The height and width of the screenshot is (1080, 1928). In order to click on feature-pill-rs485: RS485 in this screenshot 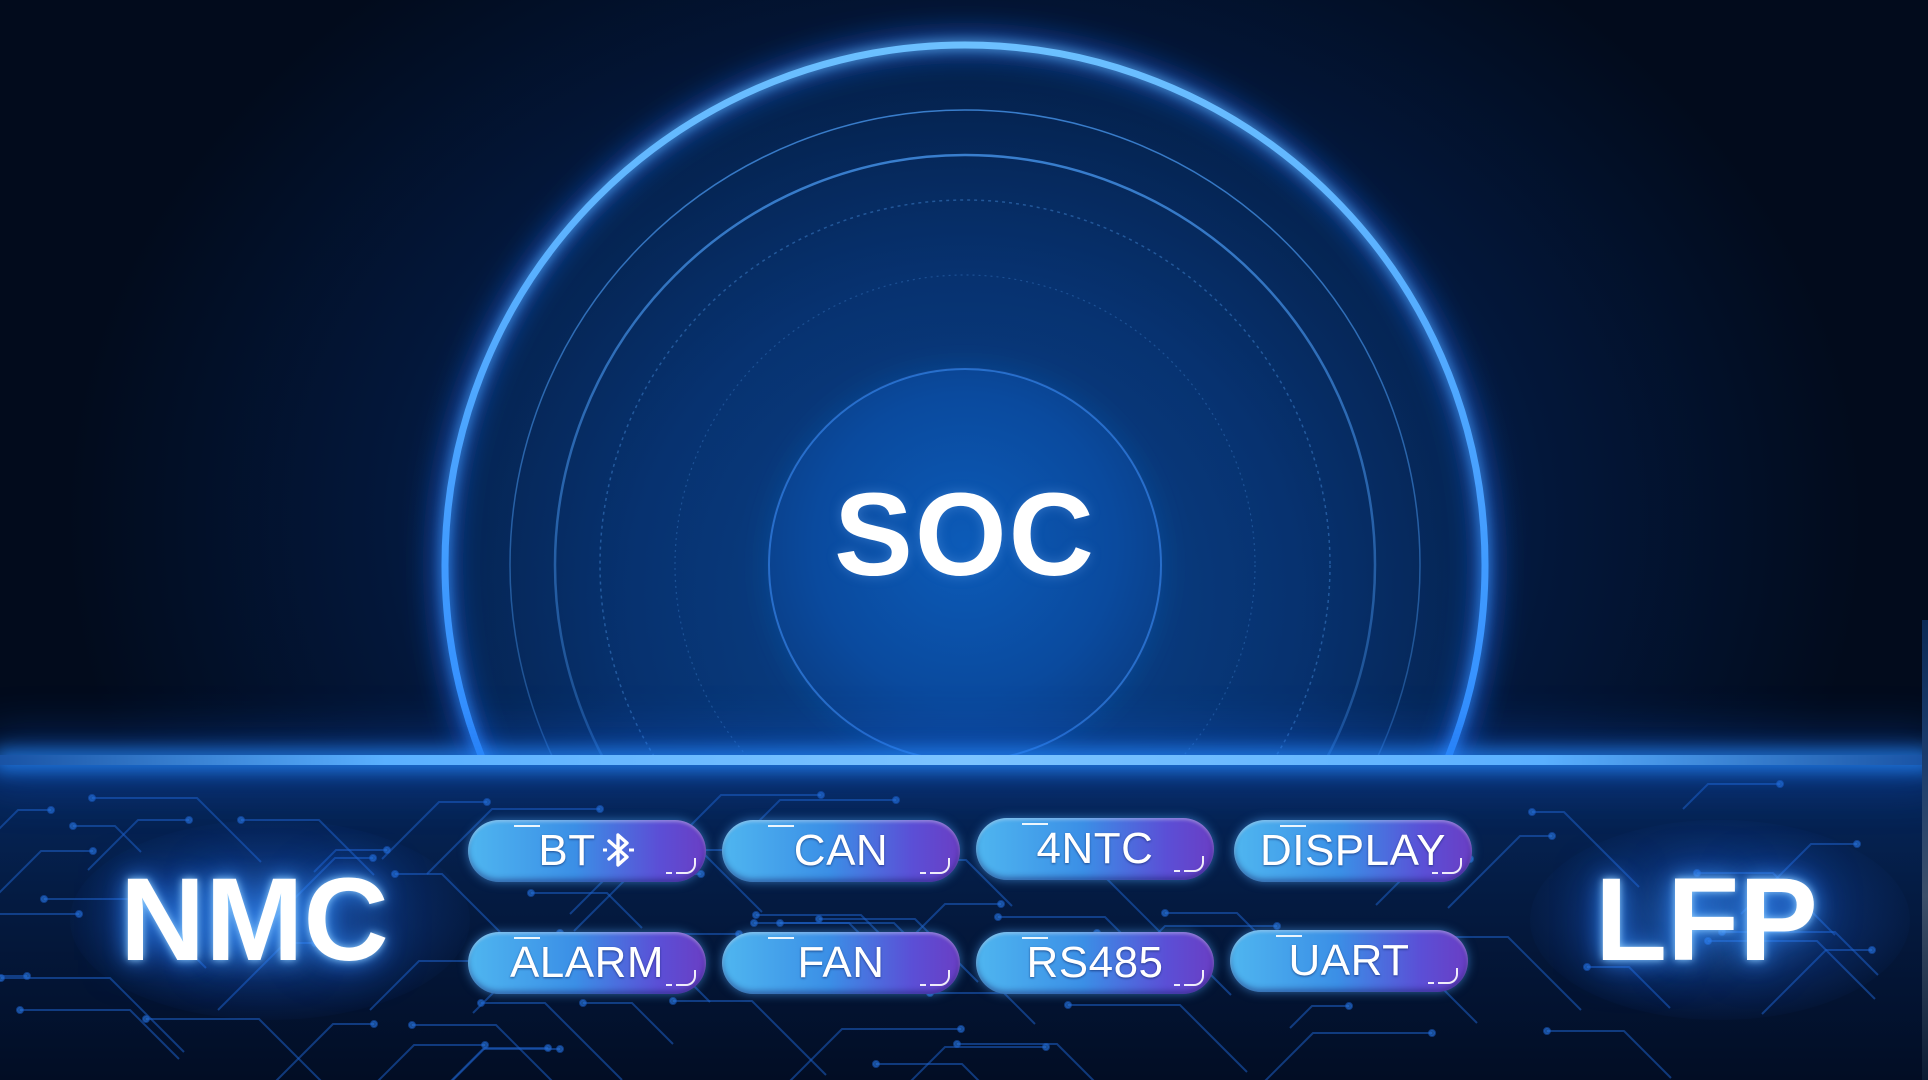, I will do `click(1095, 963)`.